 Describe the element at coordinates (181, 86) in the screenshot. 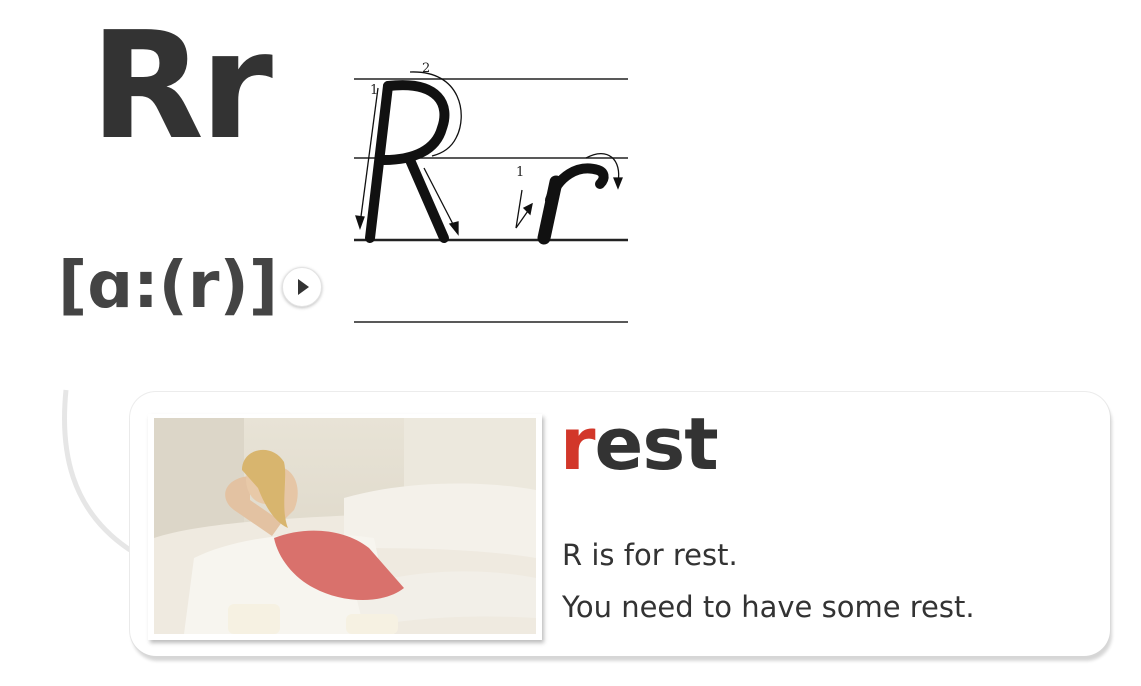

I see `letter-heading: Rr` at that location.